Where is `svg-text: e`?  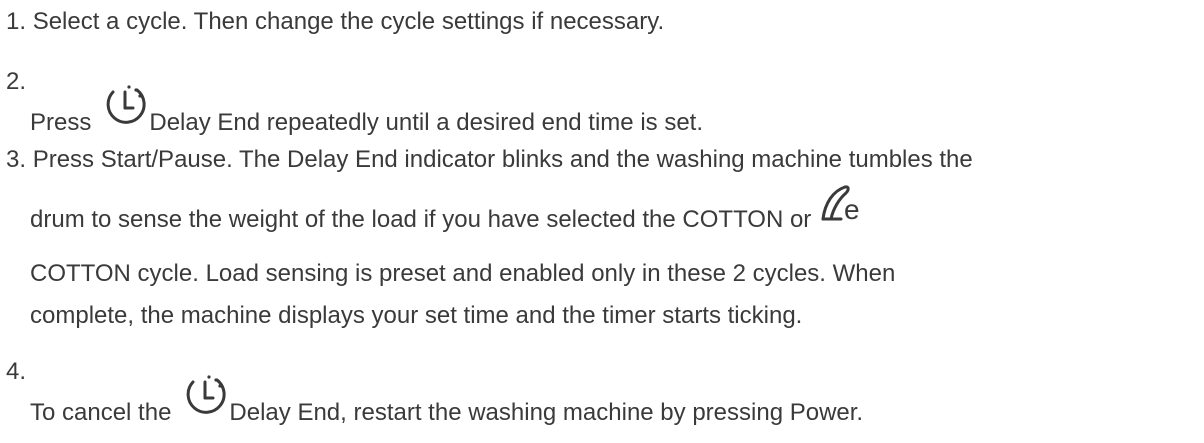 svg-text: e is located at coordinates (852, 209).